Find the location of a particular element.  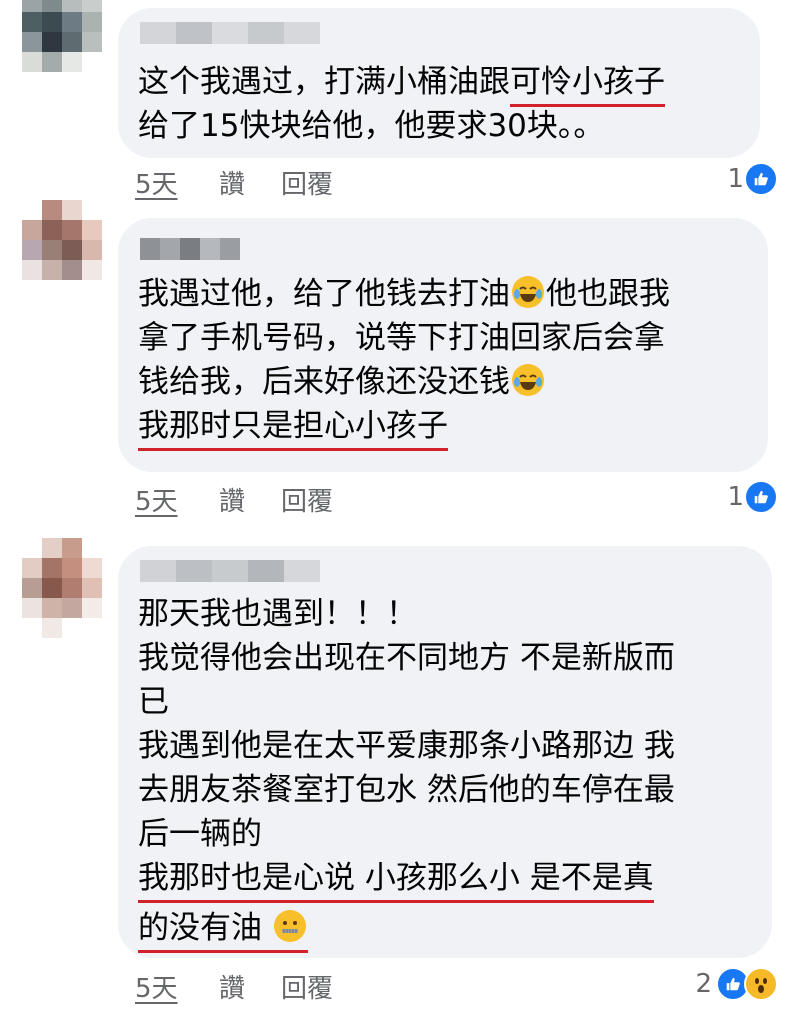

wow-reaction-icon is located at coordinates (761, 984).